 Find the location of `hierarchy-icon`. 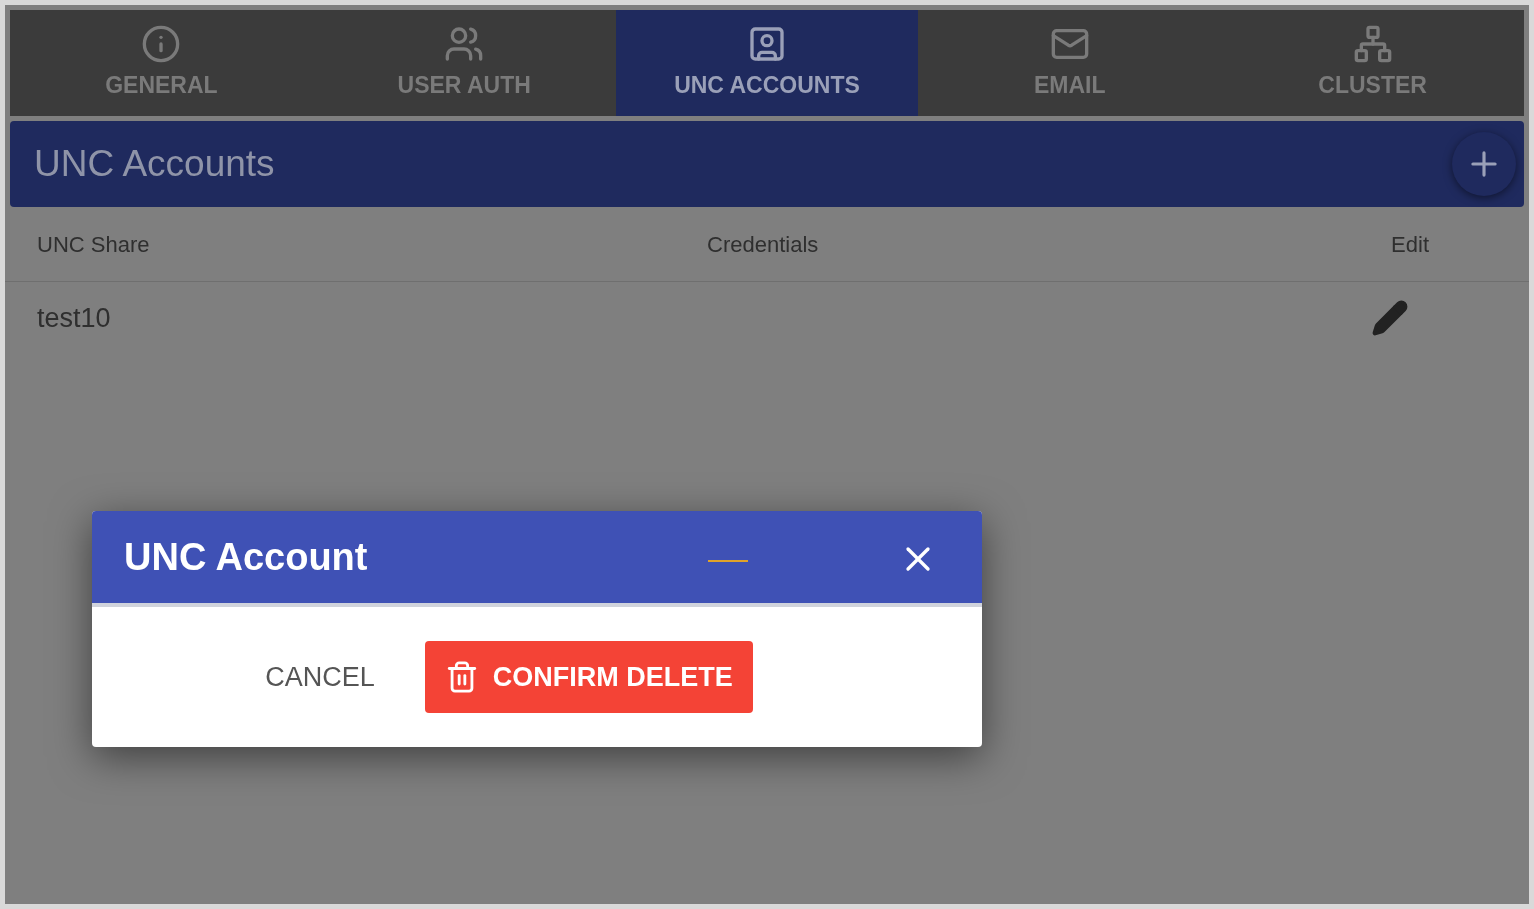

hierarchy-icon is located at coordinates (1372, 43).